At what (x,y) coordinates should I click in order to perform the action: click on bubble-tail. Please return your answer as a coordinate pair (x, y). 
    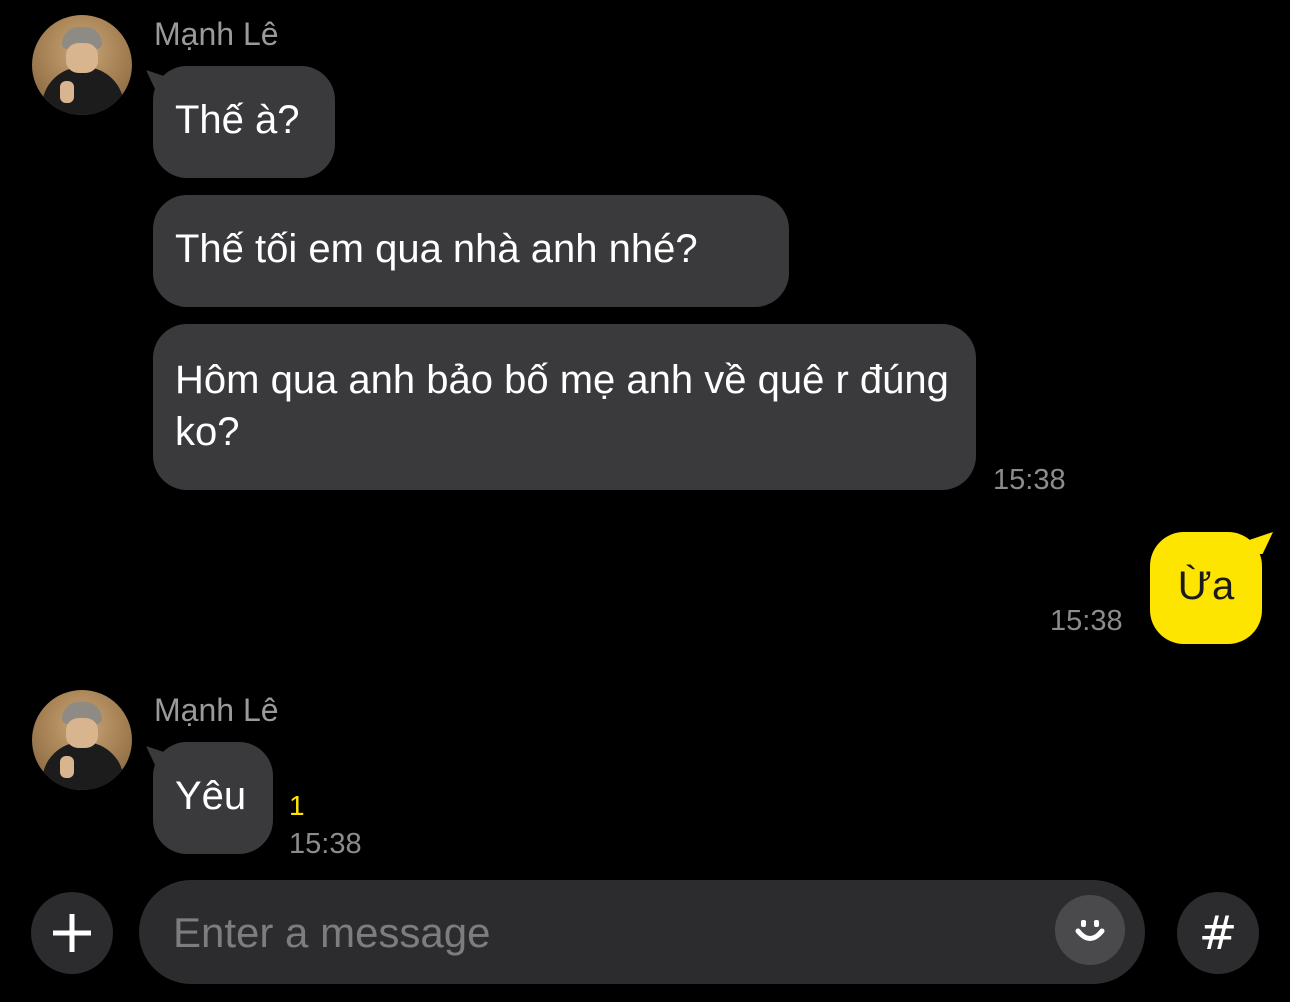
    Looking at the image, I should click on (1260, 543).